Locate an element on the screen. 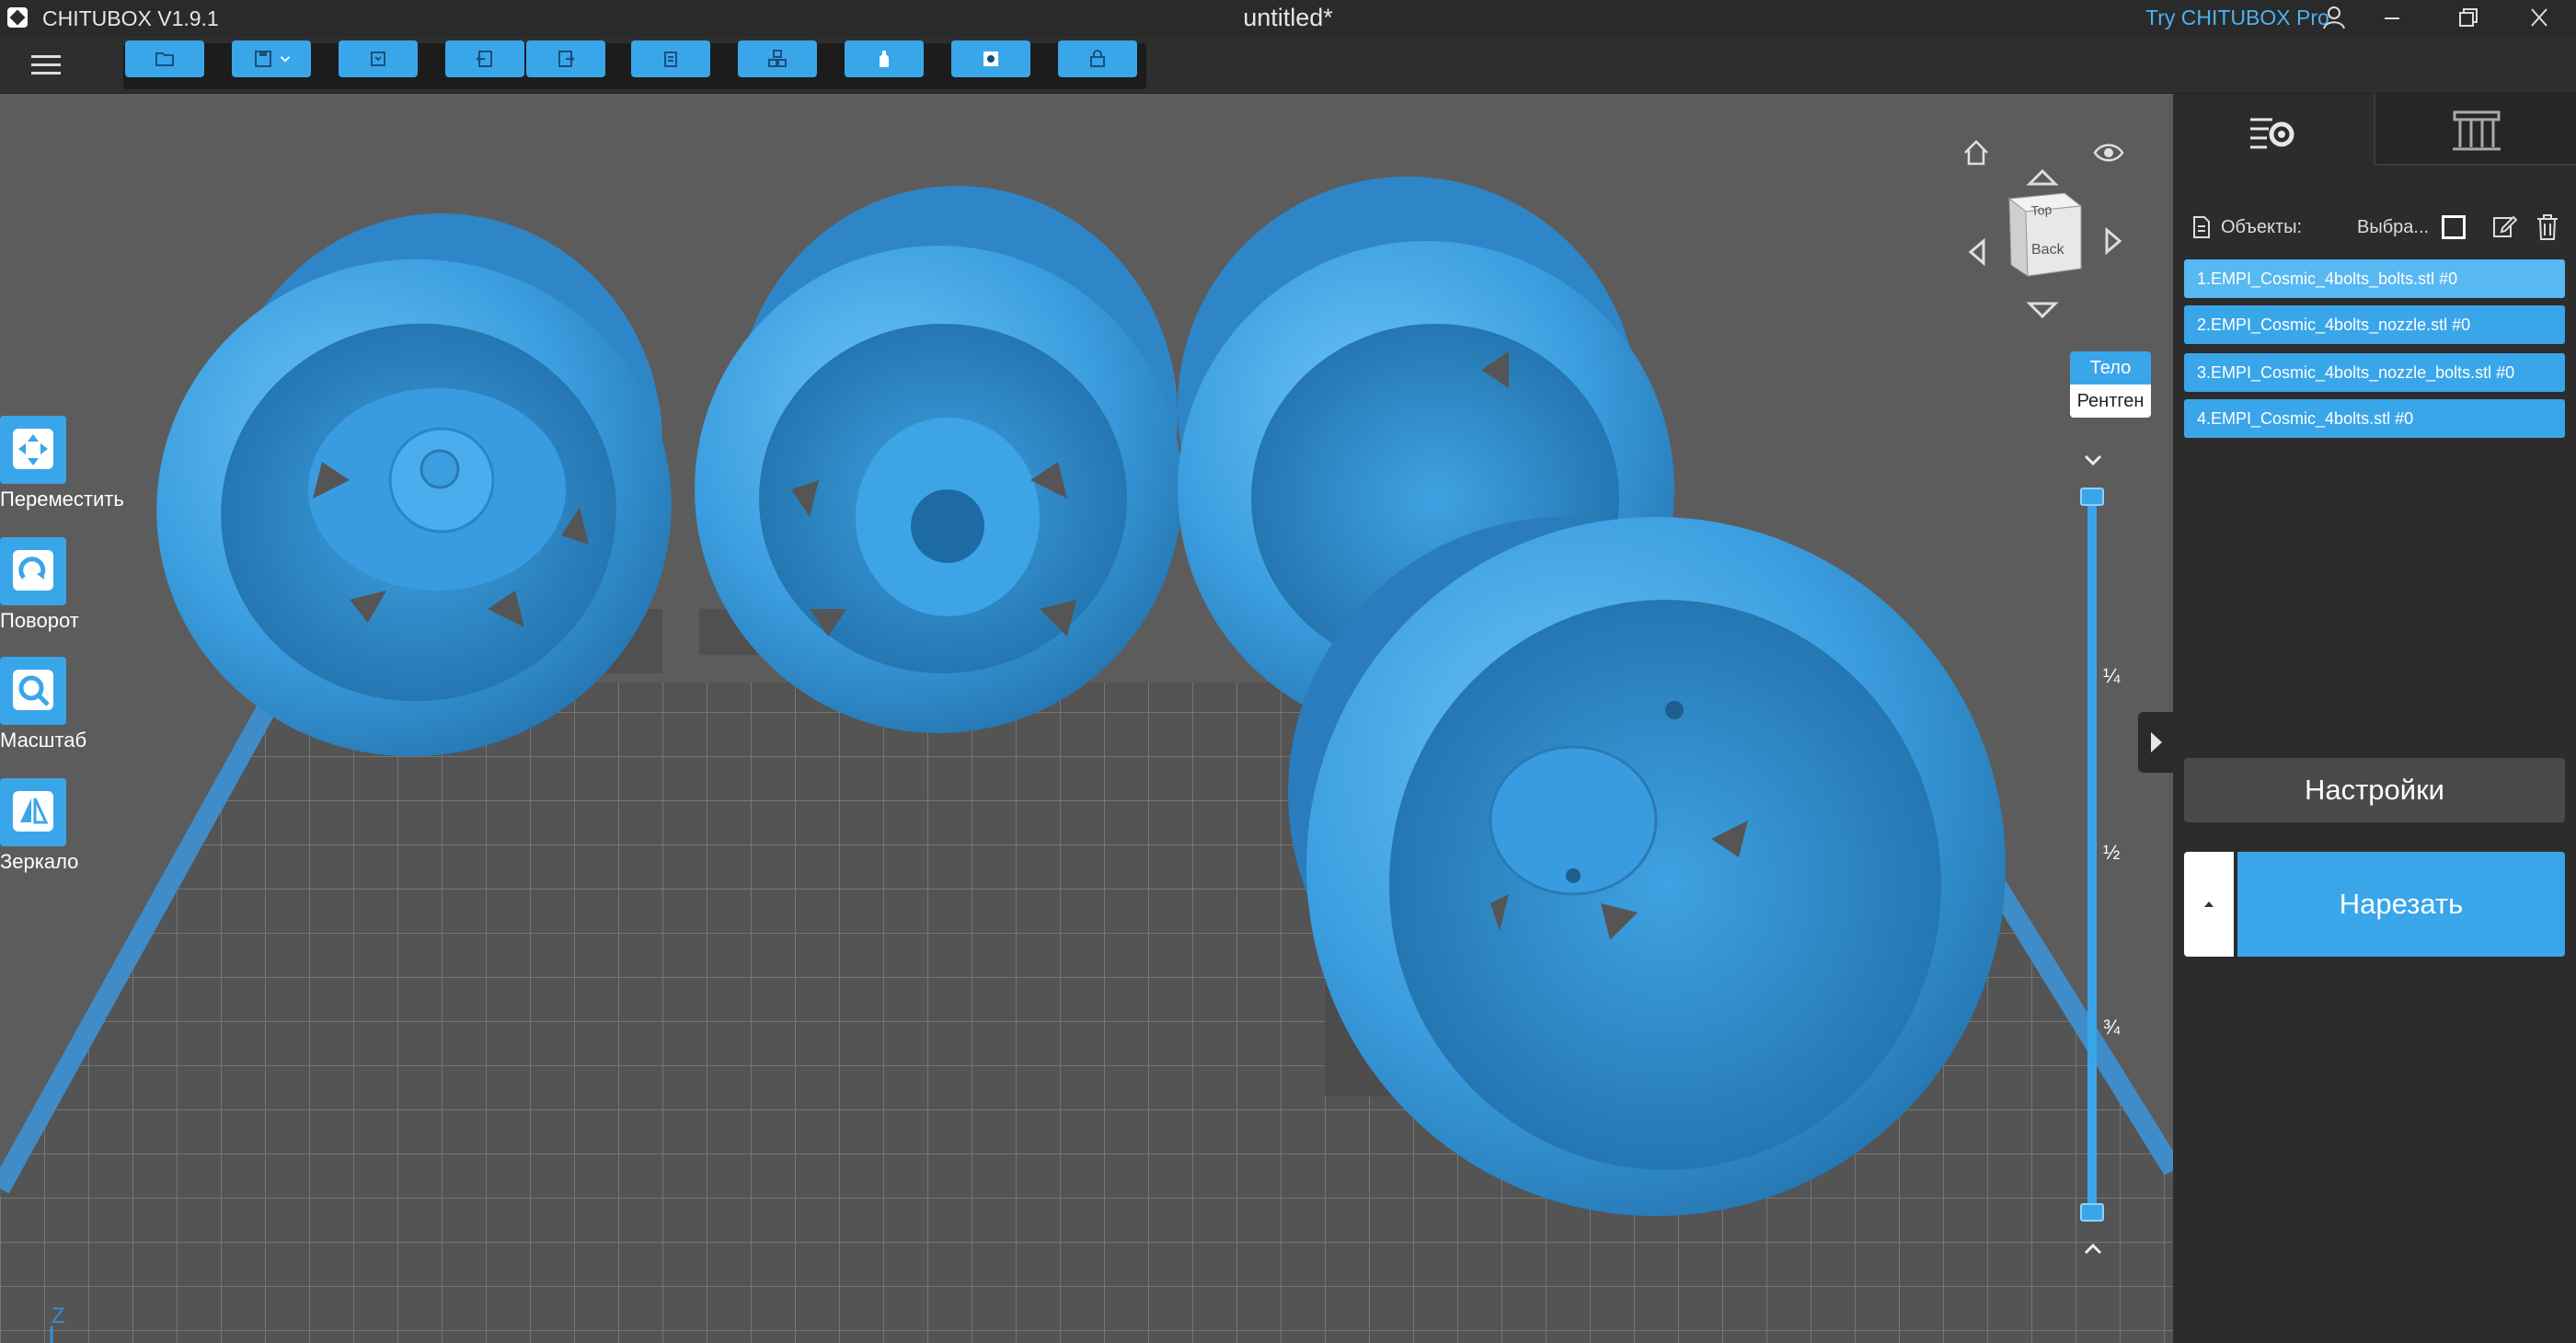 The width and height of the screenshot is (2576, 1343). hamburger-menu-icon is located at coordinates (46, 65).